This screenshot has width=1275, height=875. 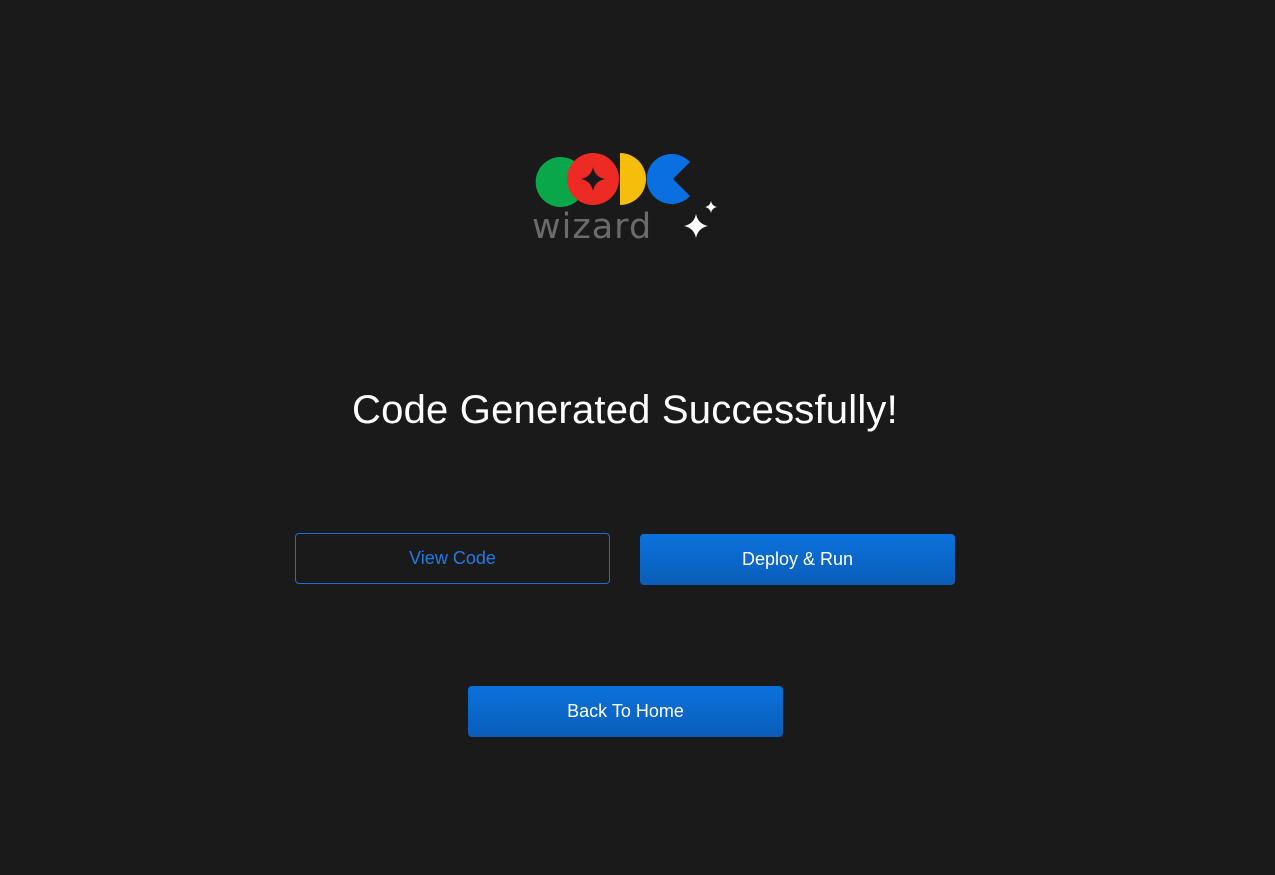 I want to click on deploy-run-button: Deploy & Run, so click(x=797, y=559).